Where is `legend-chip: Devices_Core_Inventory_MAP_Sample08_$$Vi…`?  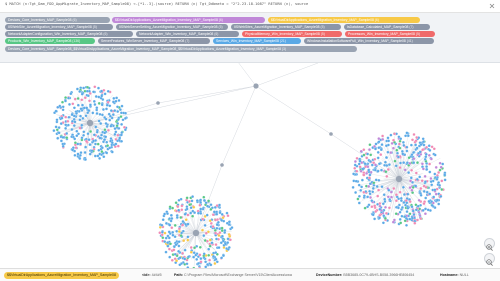 legend-chip: Devices_Core_Inventory_MAP_Sample08_$$Vi… is located at coordinates (181, 49).